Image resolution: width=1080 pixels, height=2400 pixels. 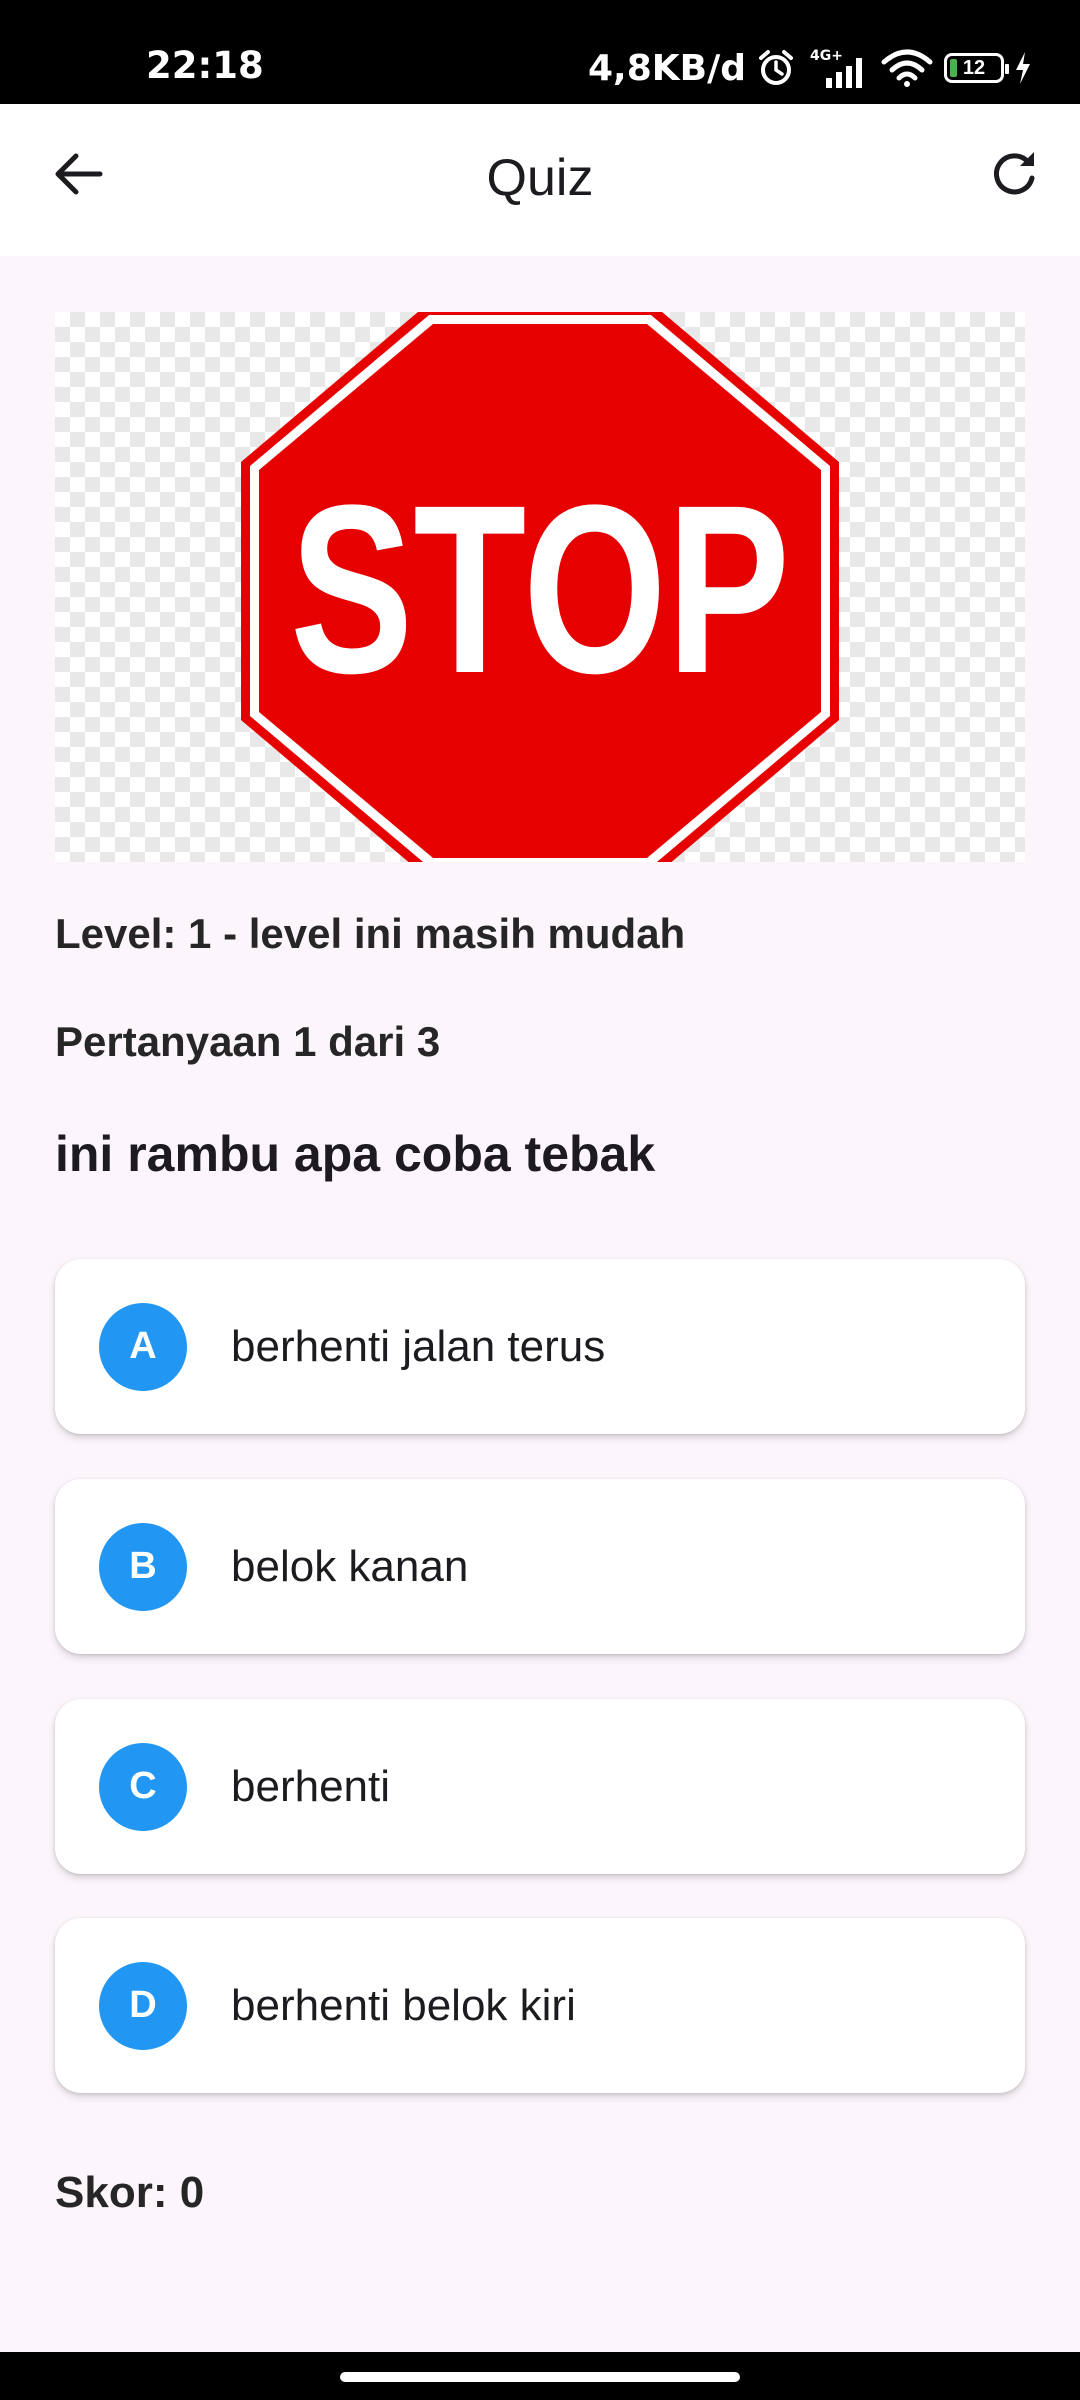 I want to click on level-label: Level: 1 - level ini masih mudah, so click(x=370, y=933).